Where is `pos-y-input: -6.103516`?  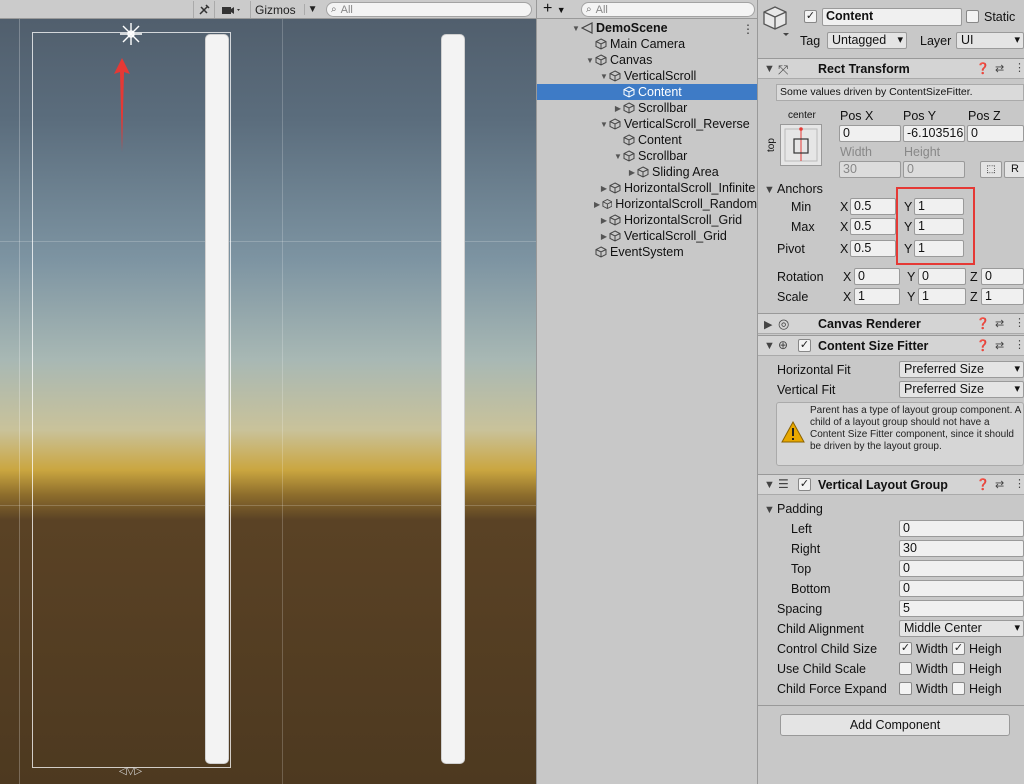
pos-y-input: -6.103516 is located at coordinates (934, 133).